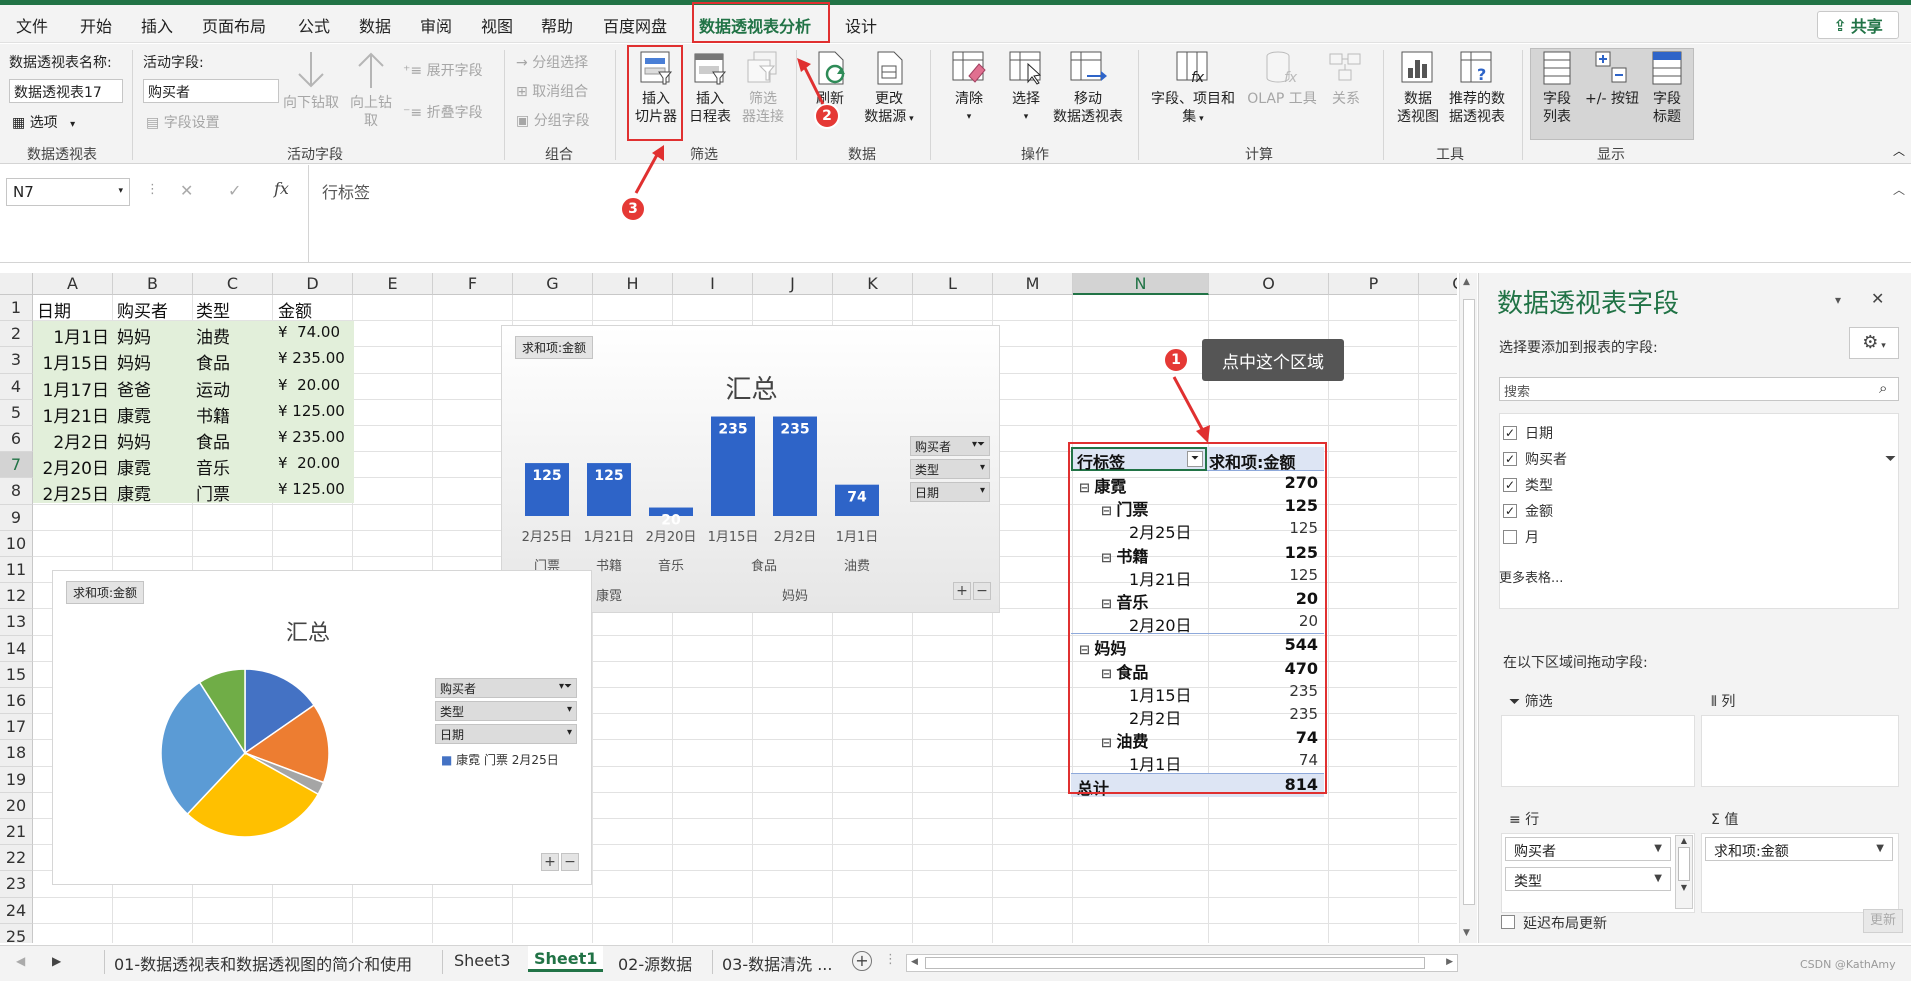 Image resolution: width=1911 pixels, height=981 pixels. What do you see at coordinates (314, 385) in the screenshot?
I see `table-cell: ¥ 20.00` at bounding box center [314, 385].